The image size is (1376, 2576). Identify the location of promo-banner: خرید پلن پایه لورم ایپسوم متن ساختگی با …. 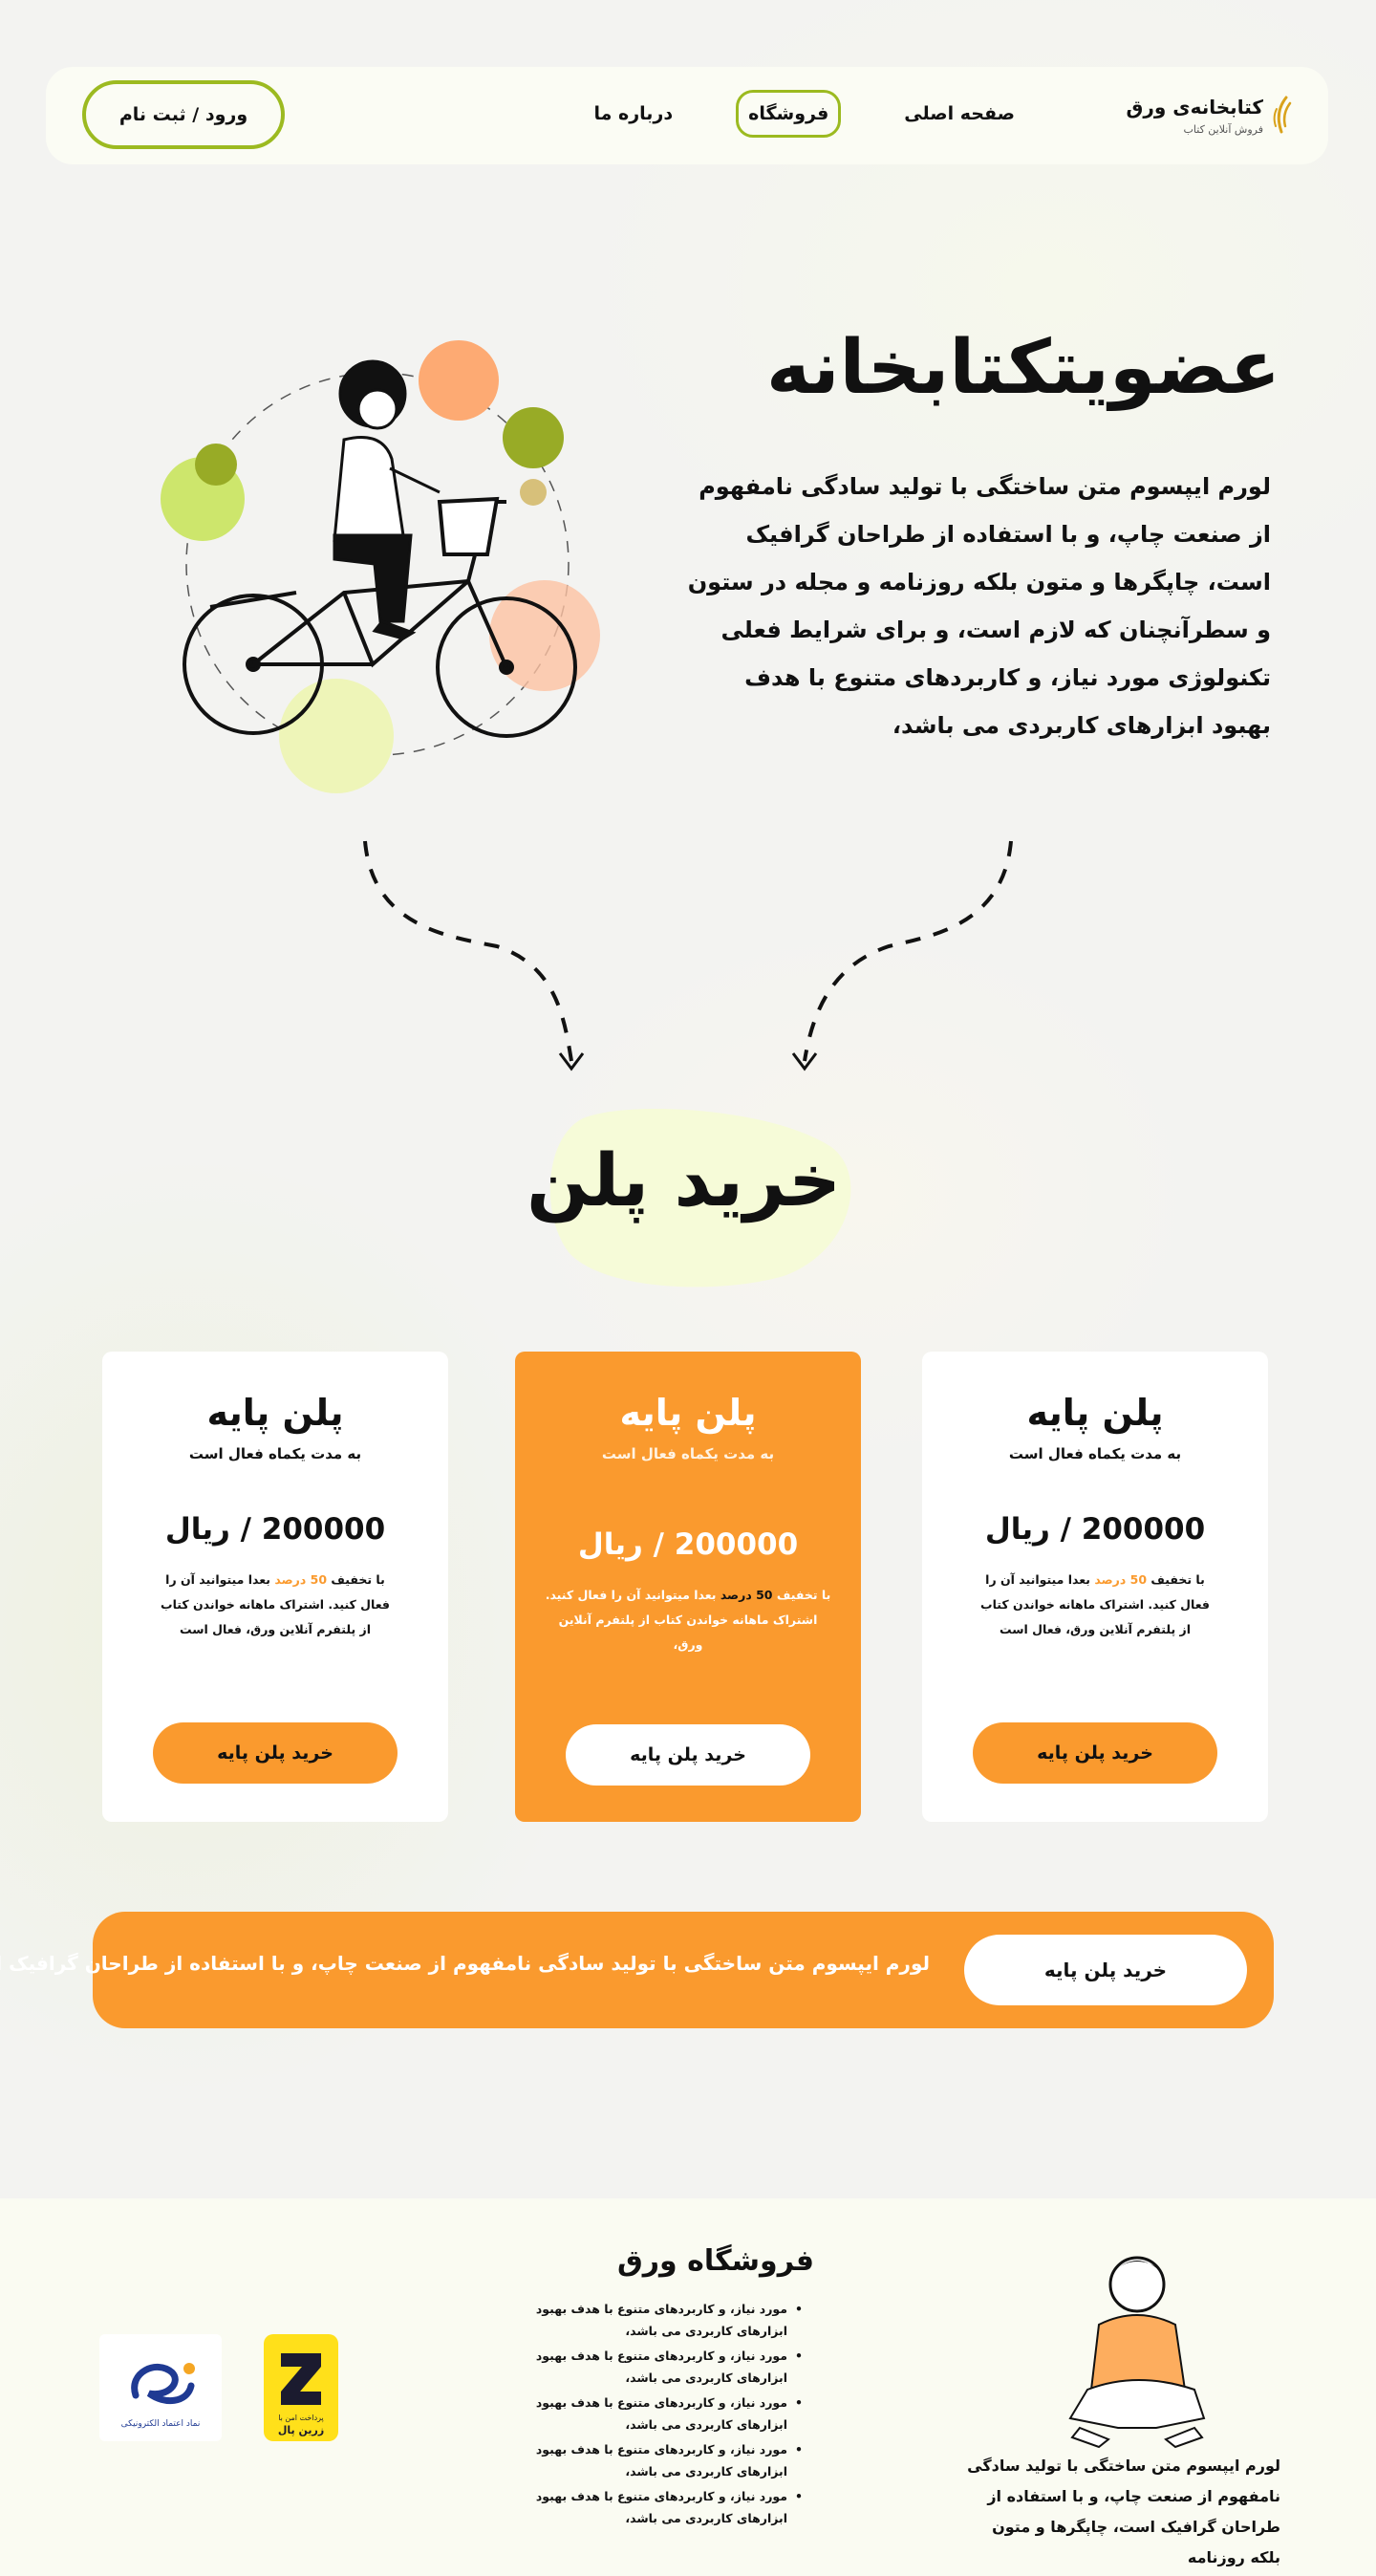
(637, 1970).